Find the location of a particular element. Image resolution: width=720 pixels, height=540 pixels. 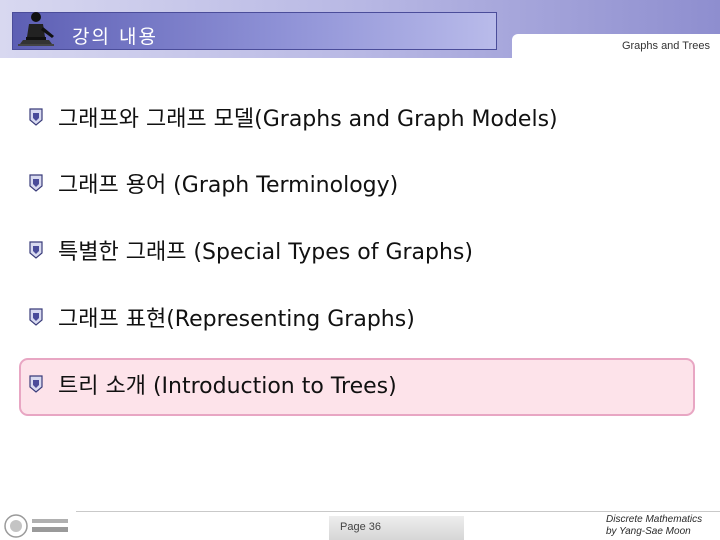

outline-item: 그래프와 그래프 모델(Graphs and Graph Models) is located at coordinates (293, 117).